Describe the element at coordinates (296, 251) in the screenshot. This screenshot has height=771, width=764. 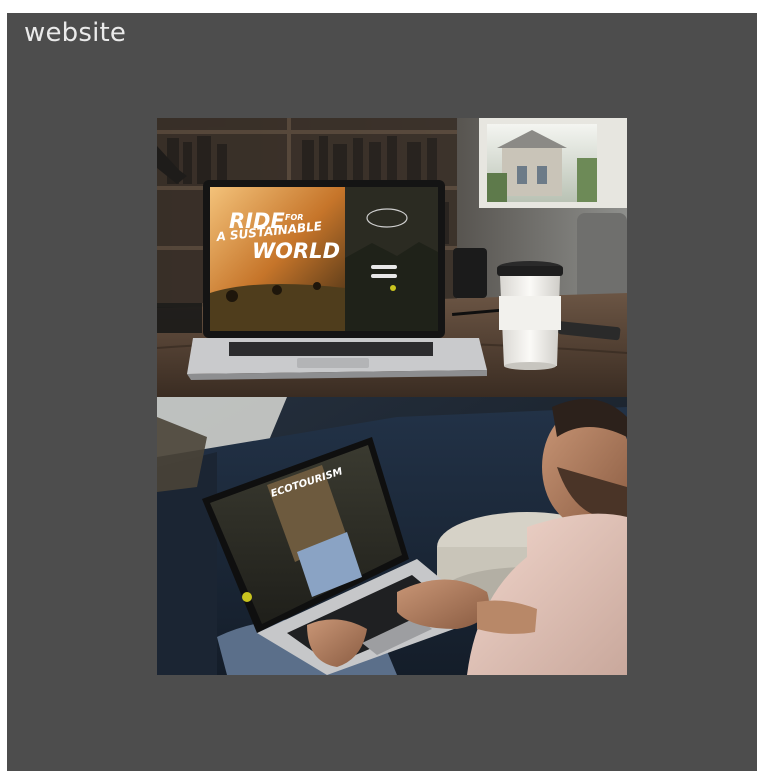
I see `screen-headline-world: WORLD` at that location.